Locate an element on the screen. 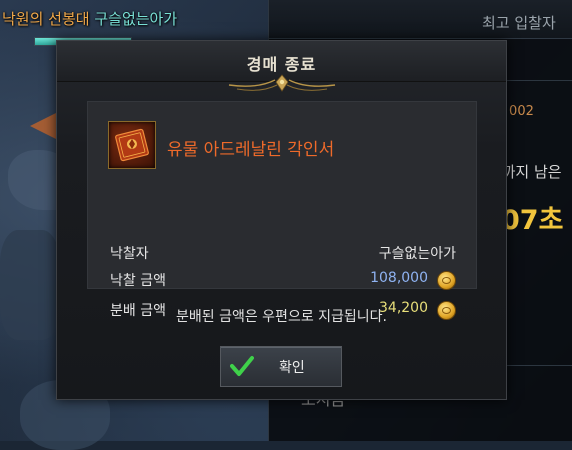 The height and width of the screenshot is (450, 572). gold-coin-icon is located at coordinates (446, 280).